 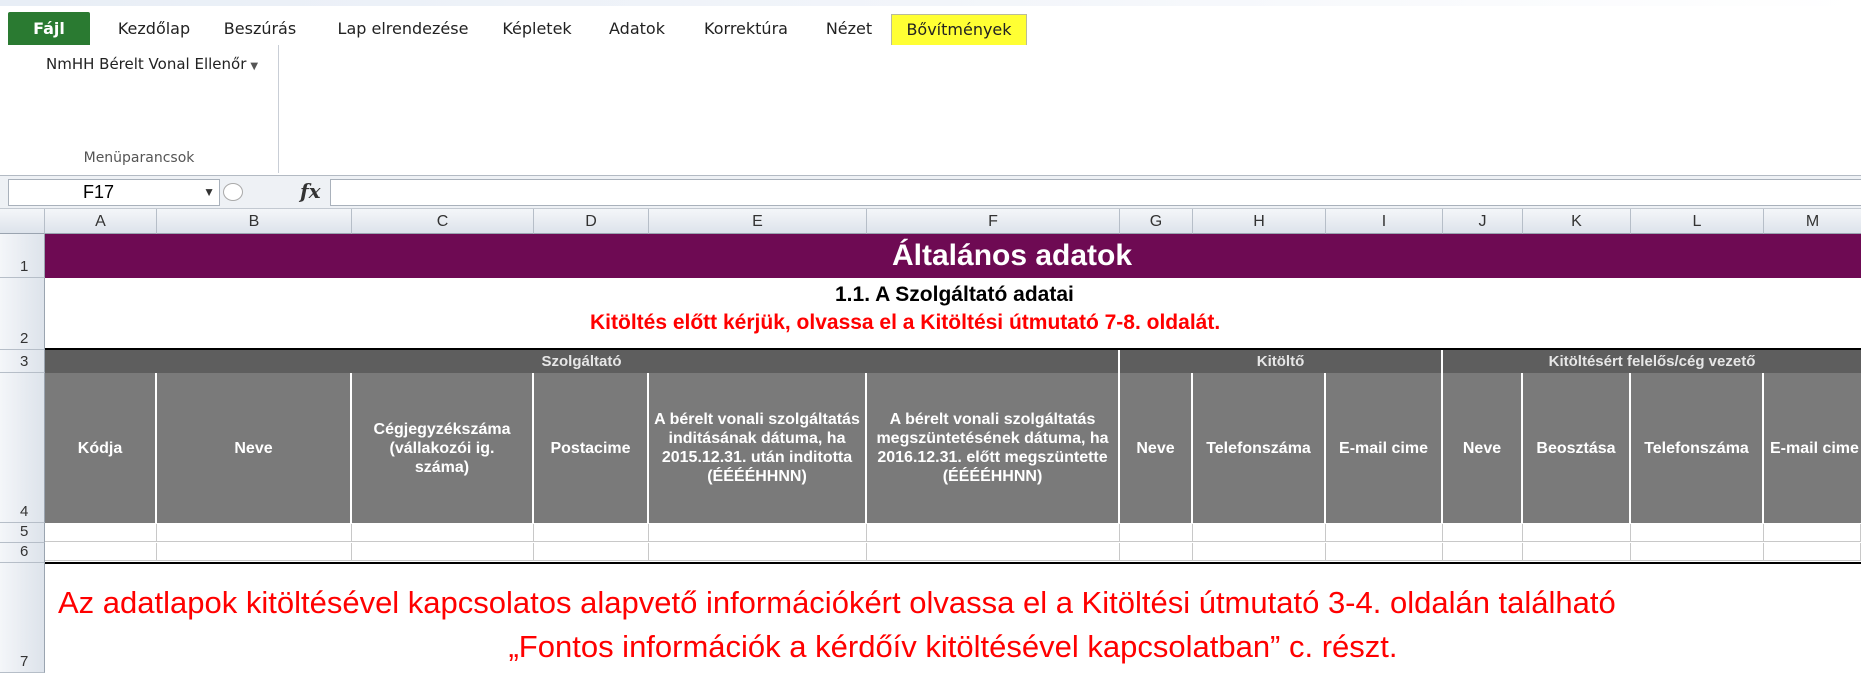 I want to click on column-header-h: H, so click(x=1259, y=221).